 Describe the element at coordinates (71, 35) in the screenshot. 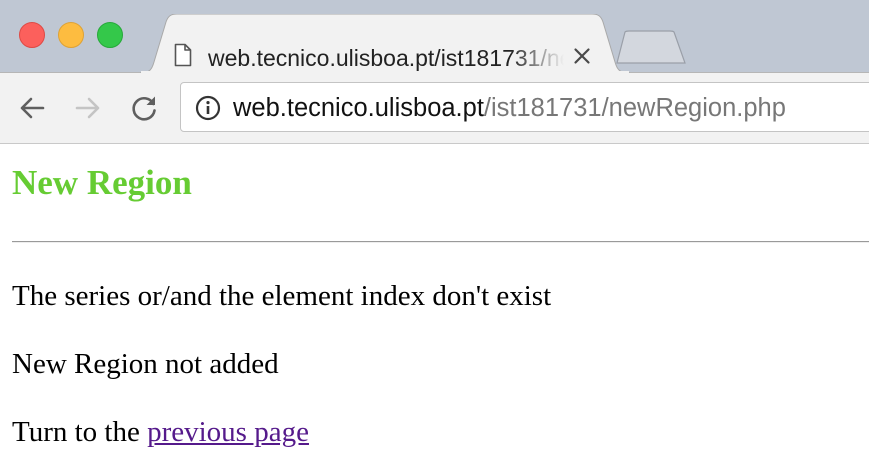

I see `window-minimize-button` at that location.